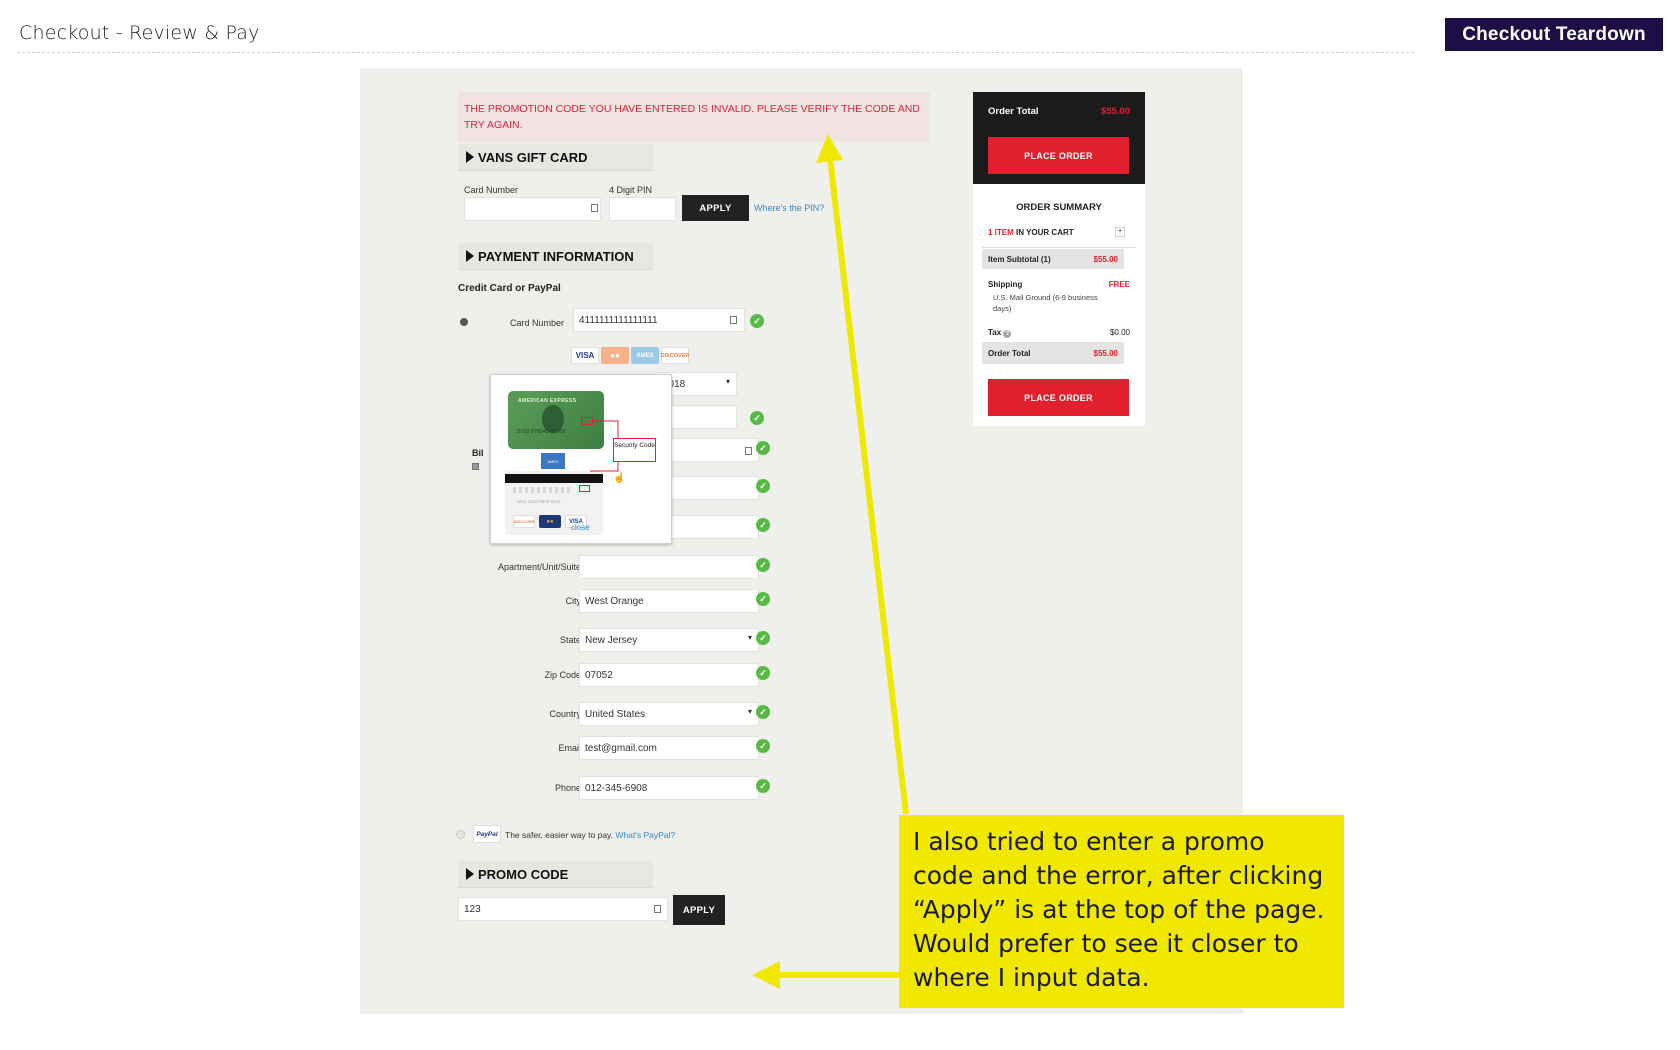  I want to click on tax-label-text: Tax, so click(995, 332).